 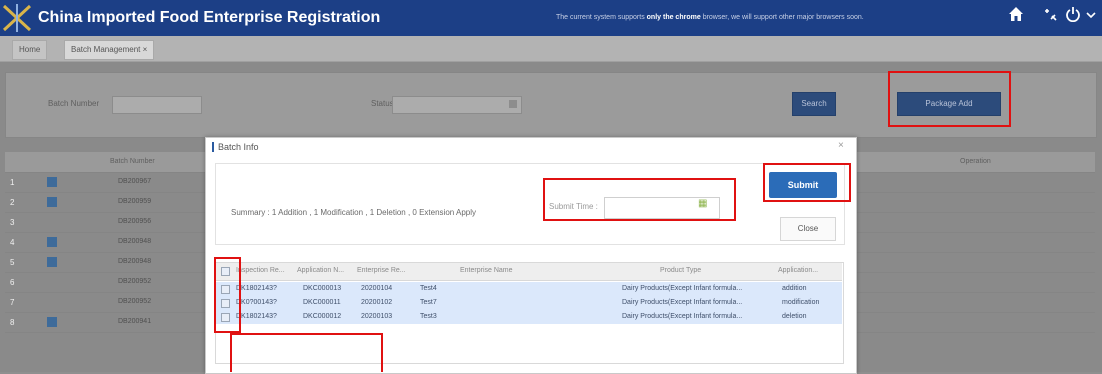 I want to click on cell-application-no: DKC000013, so click(x=322, y=288).